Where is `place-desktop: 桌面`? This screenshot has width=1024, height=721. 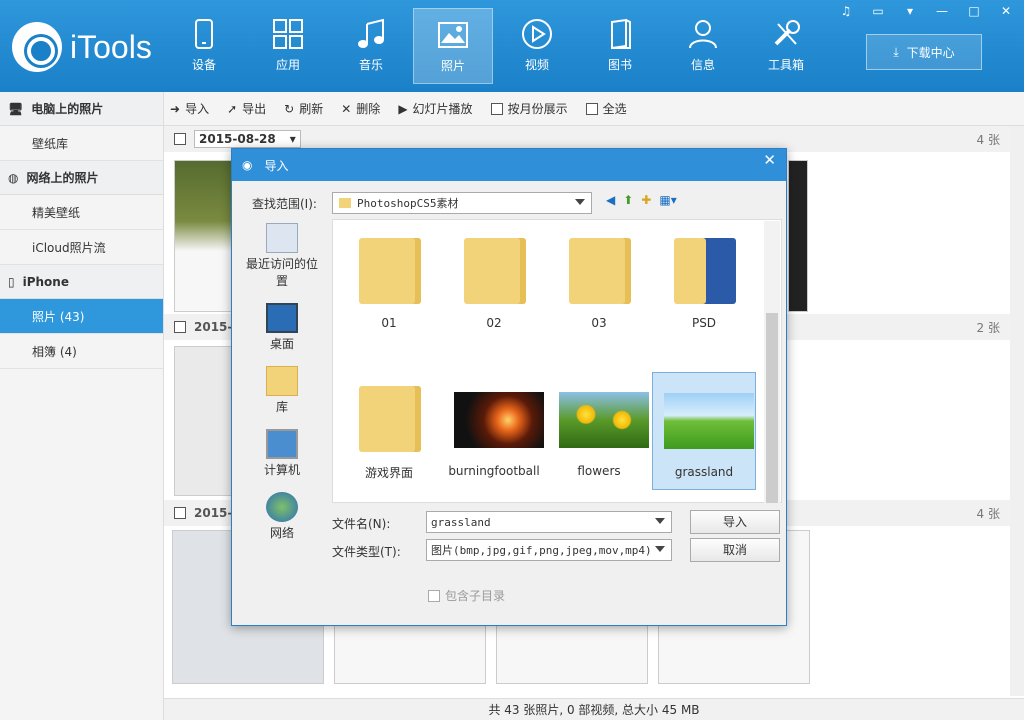
place-desktop: 桌面 is located at coordinates (282, 327).